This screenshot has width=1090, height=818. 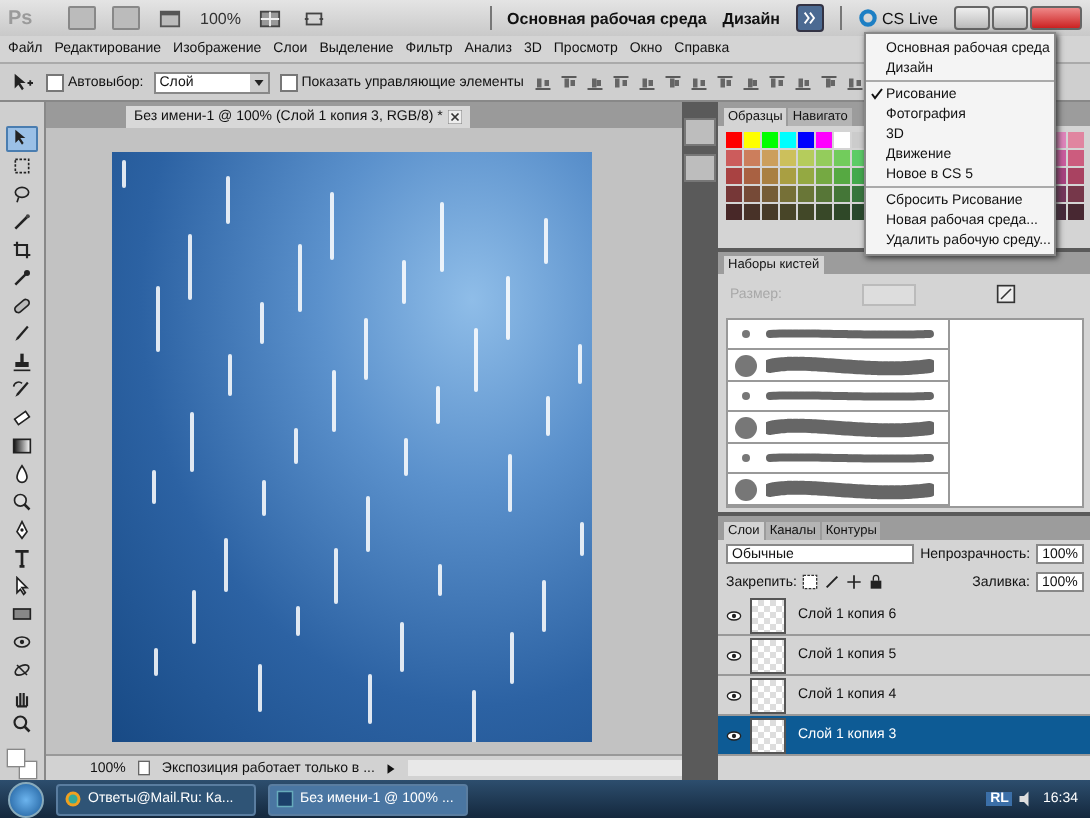 I want to click on play-icon, so click(x=391, y=768).